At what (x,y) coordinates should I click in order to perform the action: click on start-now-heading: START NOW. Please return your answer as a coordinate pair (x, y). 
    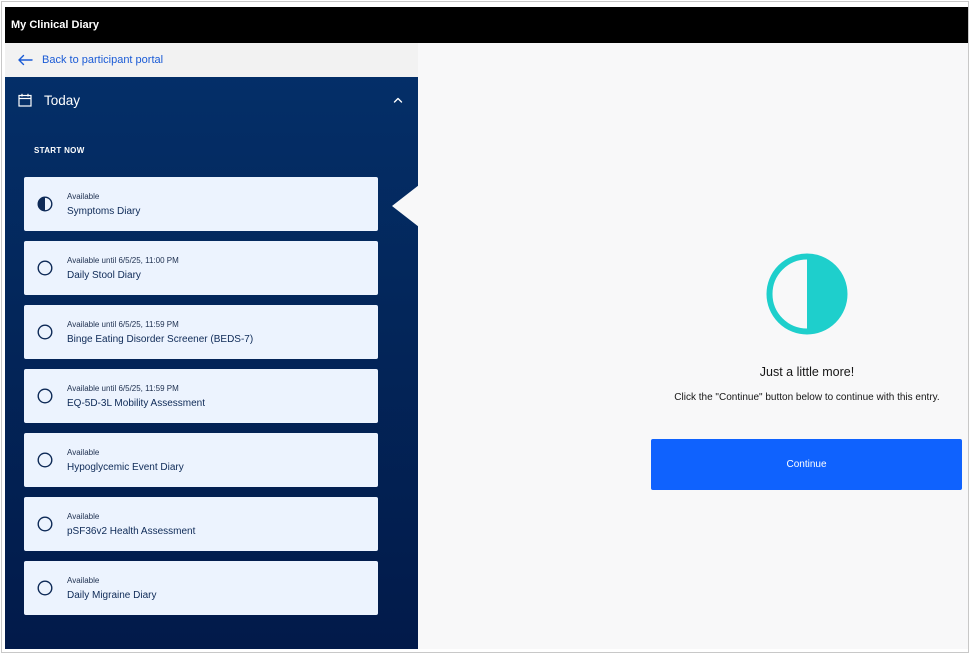
    Looking at the image, I should click on (59, 150).